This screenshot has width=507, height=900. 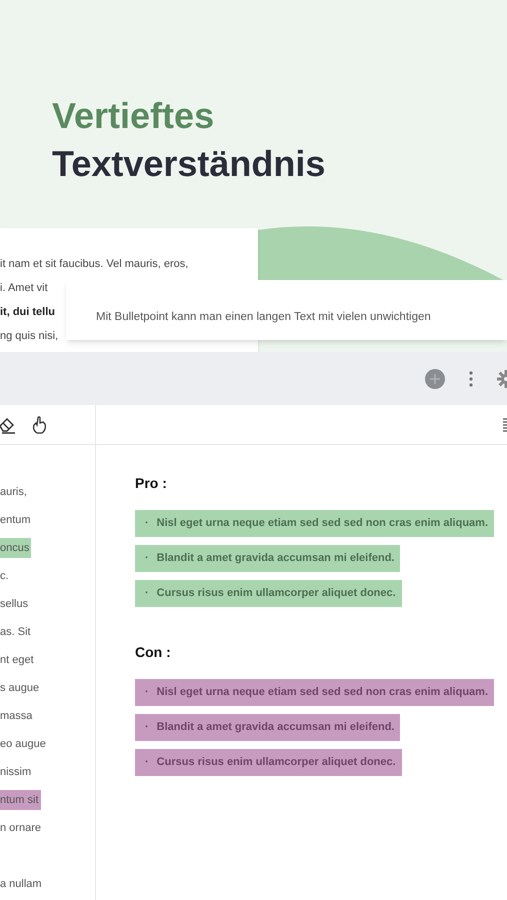 What do you see at coordinates (153, 652) in the screenshot?
I see `section-heading: Con :` at bounding box center [153, 652].